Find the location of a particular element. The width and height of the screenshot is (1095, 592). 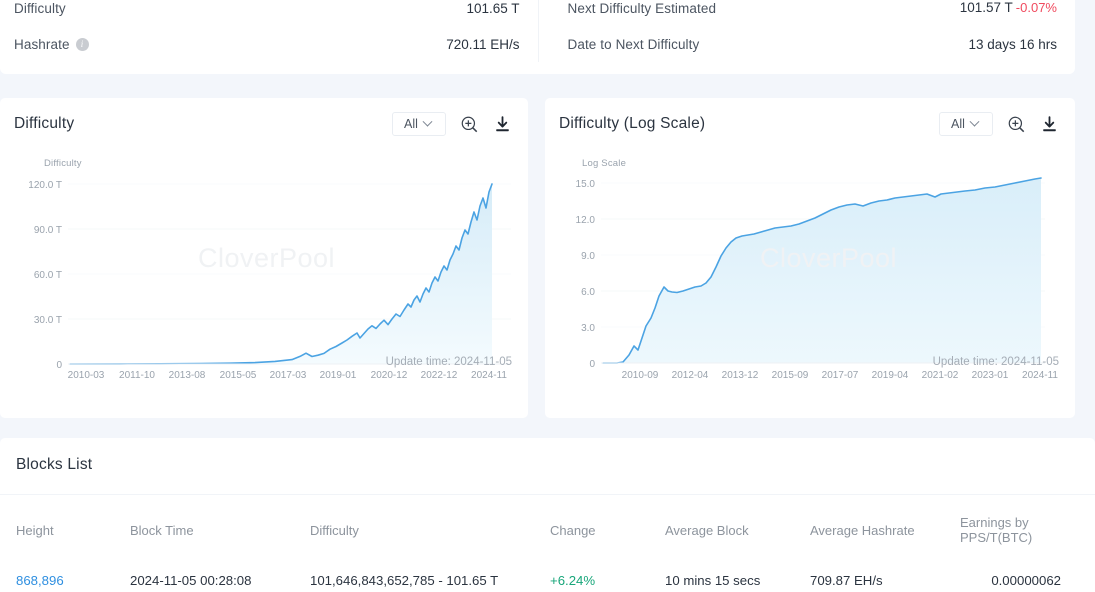

info-icon: i is located at coordinates (82, 44).